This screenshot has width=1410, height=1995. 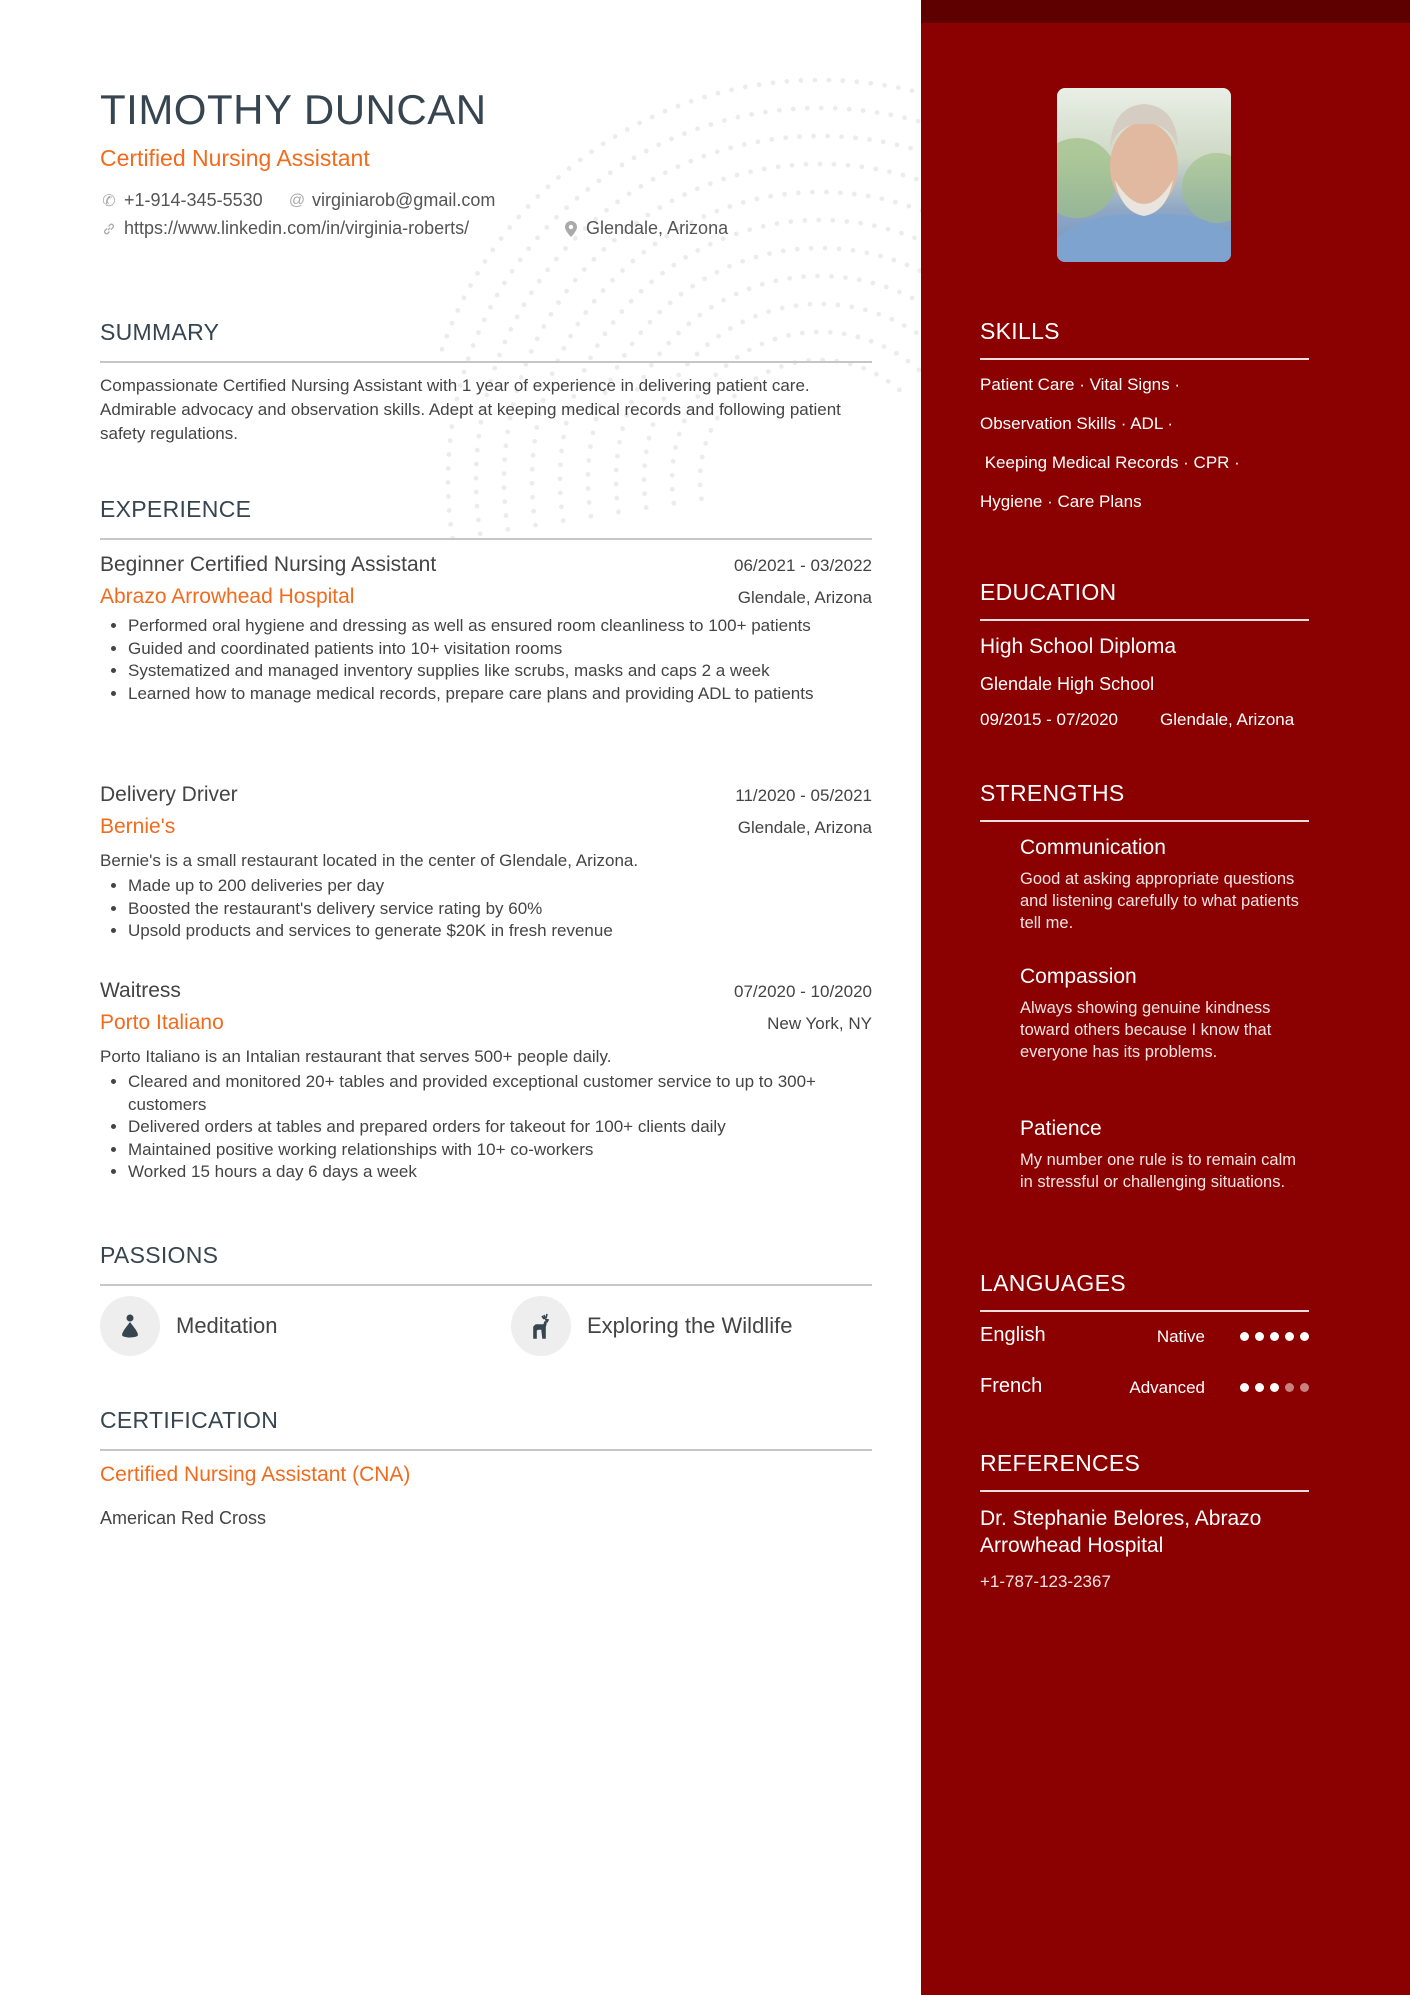 What do you see at coordinates (1067, 684) in the screenshot?
I see `education-school: Glendale High School` at bounding box center [1067, 684].